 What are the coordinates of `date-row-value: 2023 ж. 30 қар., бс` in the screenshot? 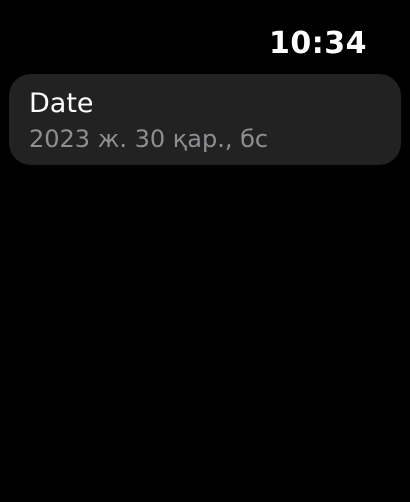 It's located at (149, 139).